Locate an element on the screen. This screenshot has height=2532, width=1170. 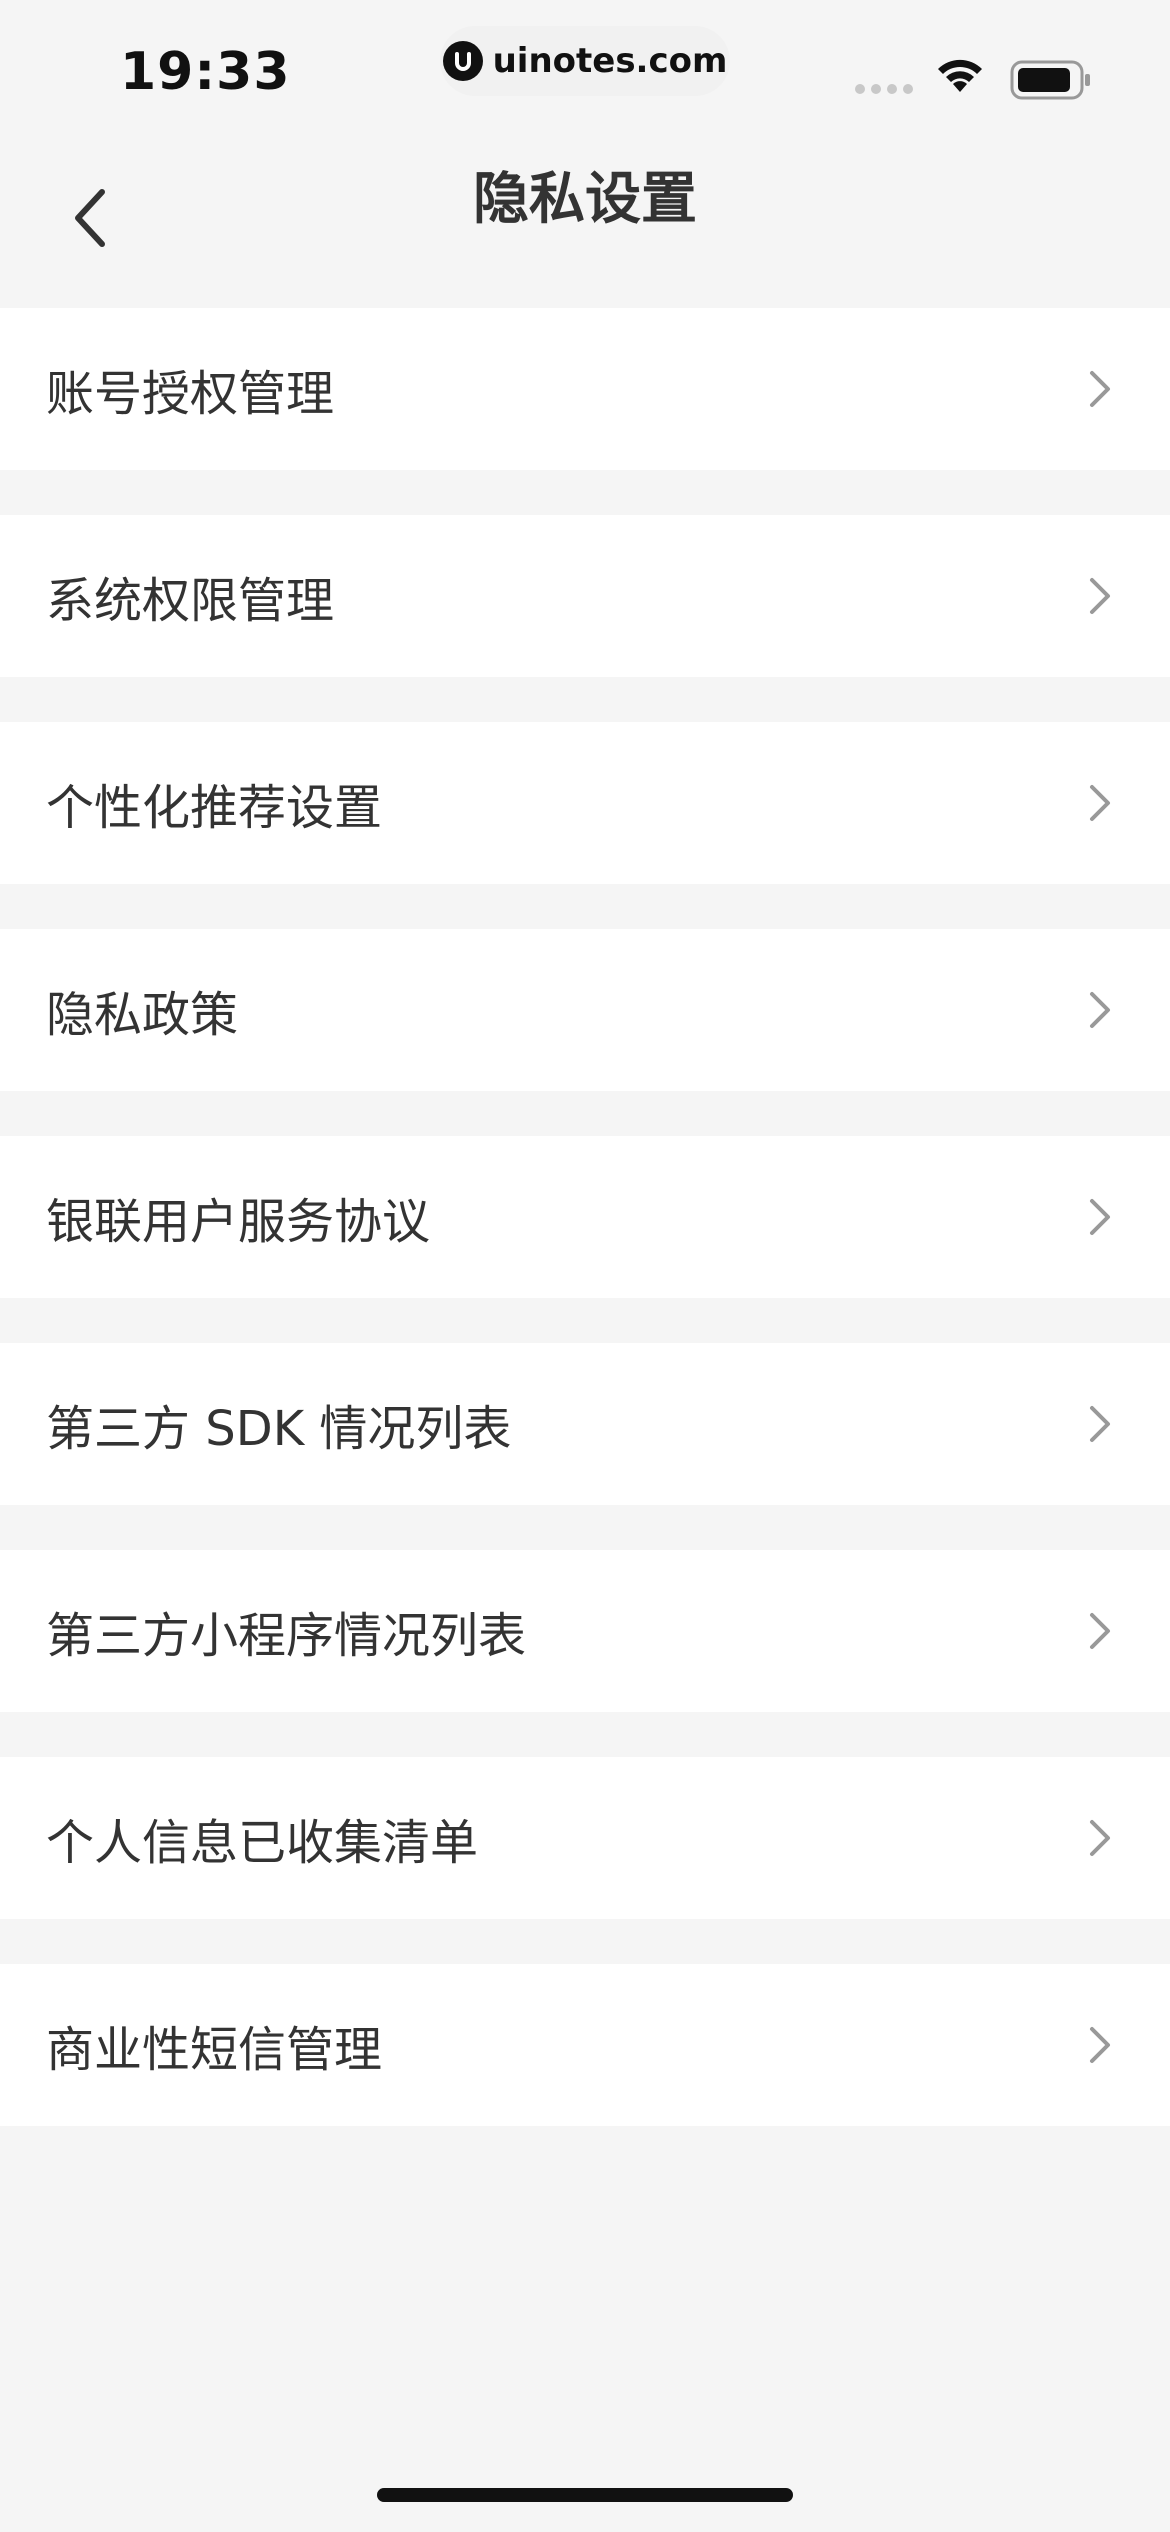
list-item-label: 银联用户服务协议 is located at coordinates (238, 1222).